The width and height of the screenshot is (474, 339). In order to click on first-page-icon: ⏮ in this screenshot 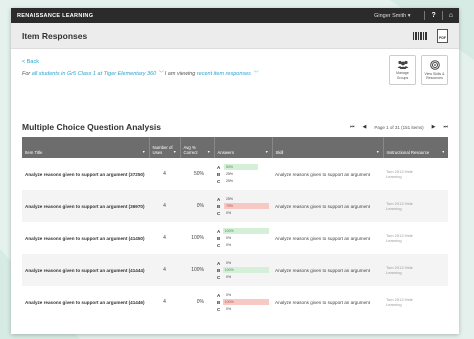, I will do `click(352, 127)`.